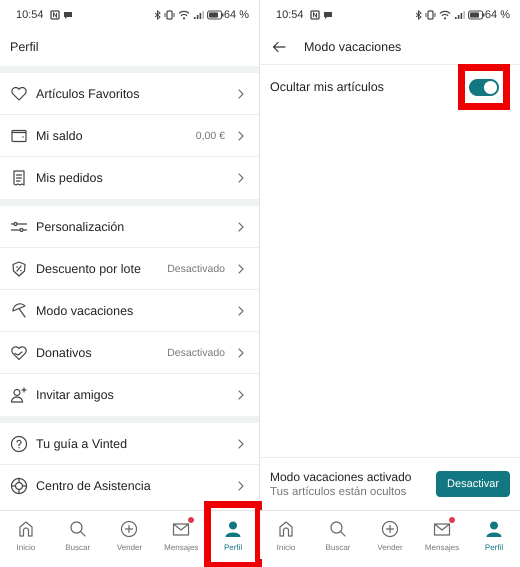 The height and width of the screenshot is (567, 520). Describe the element at coordinates (19, 311) in the screenshot. I see `umbrella-icon` at that location.